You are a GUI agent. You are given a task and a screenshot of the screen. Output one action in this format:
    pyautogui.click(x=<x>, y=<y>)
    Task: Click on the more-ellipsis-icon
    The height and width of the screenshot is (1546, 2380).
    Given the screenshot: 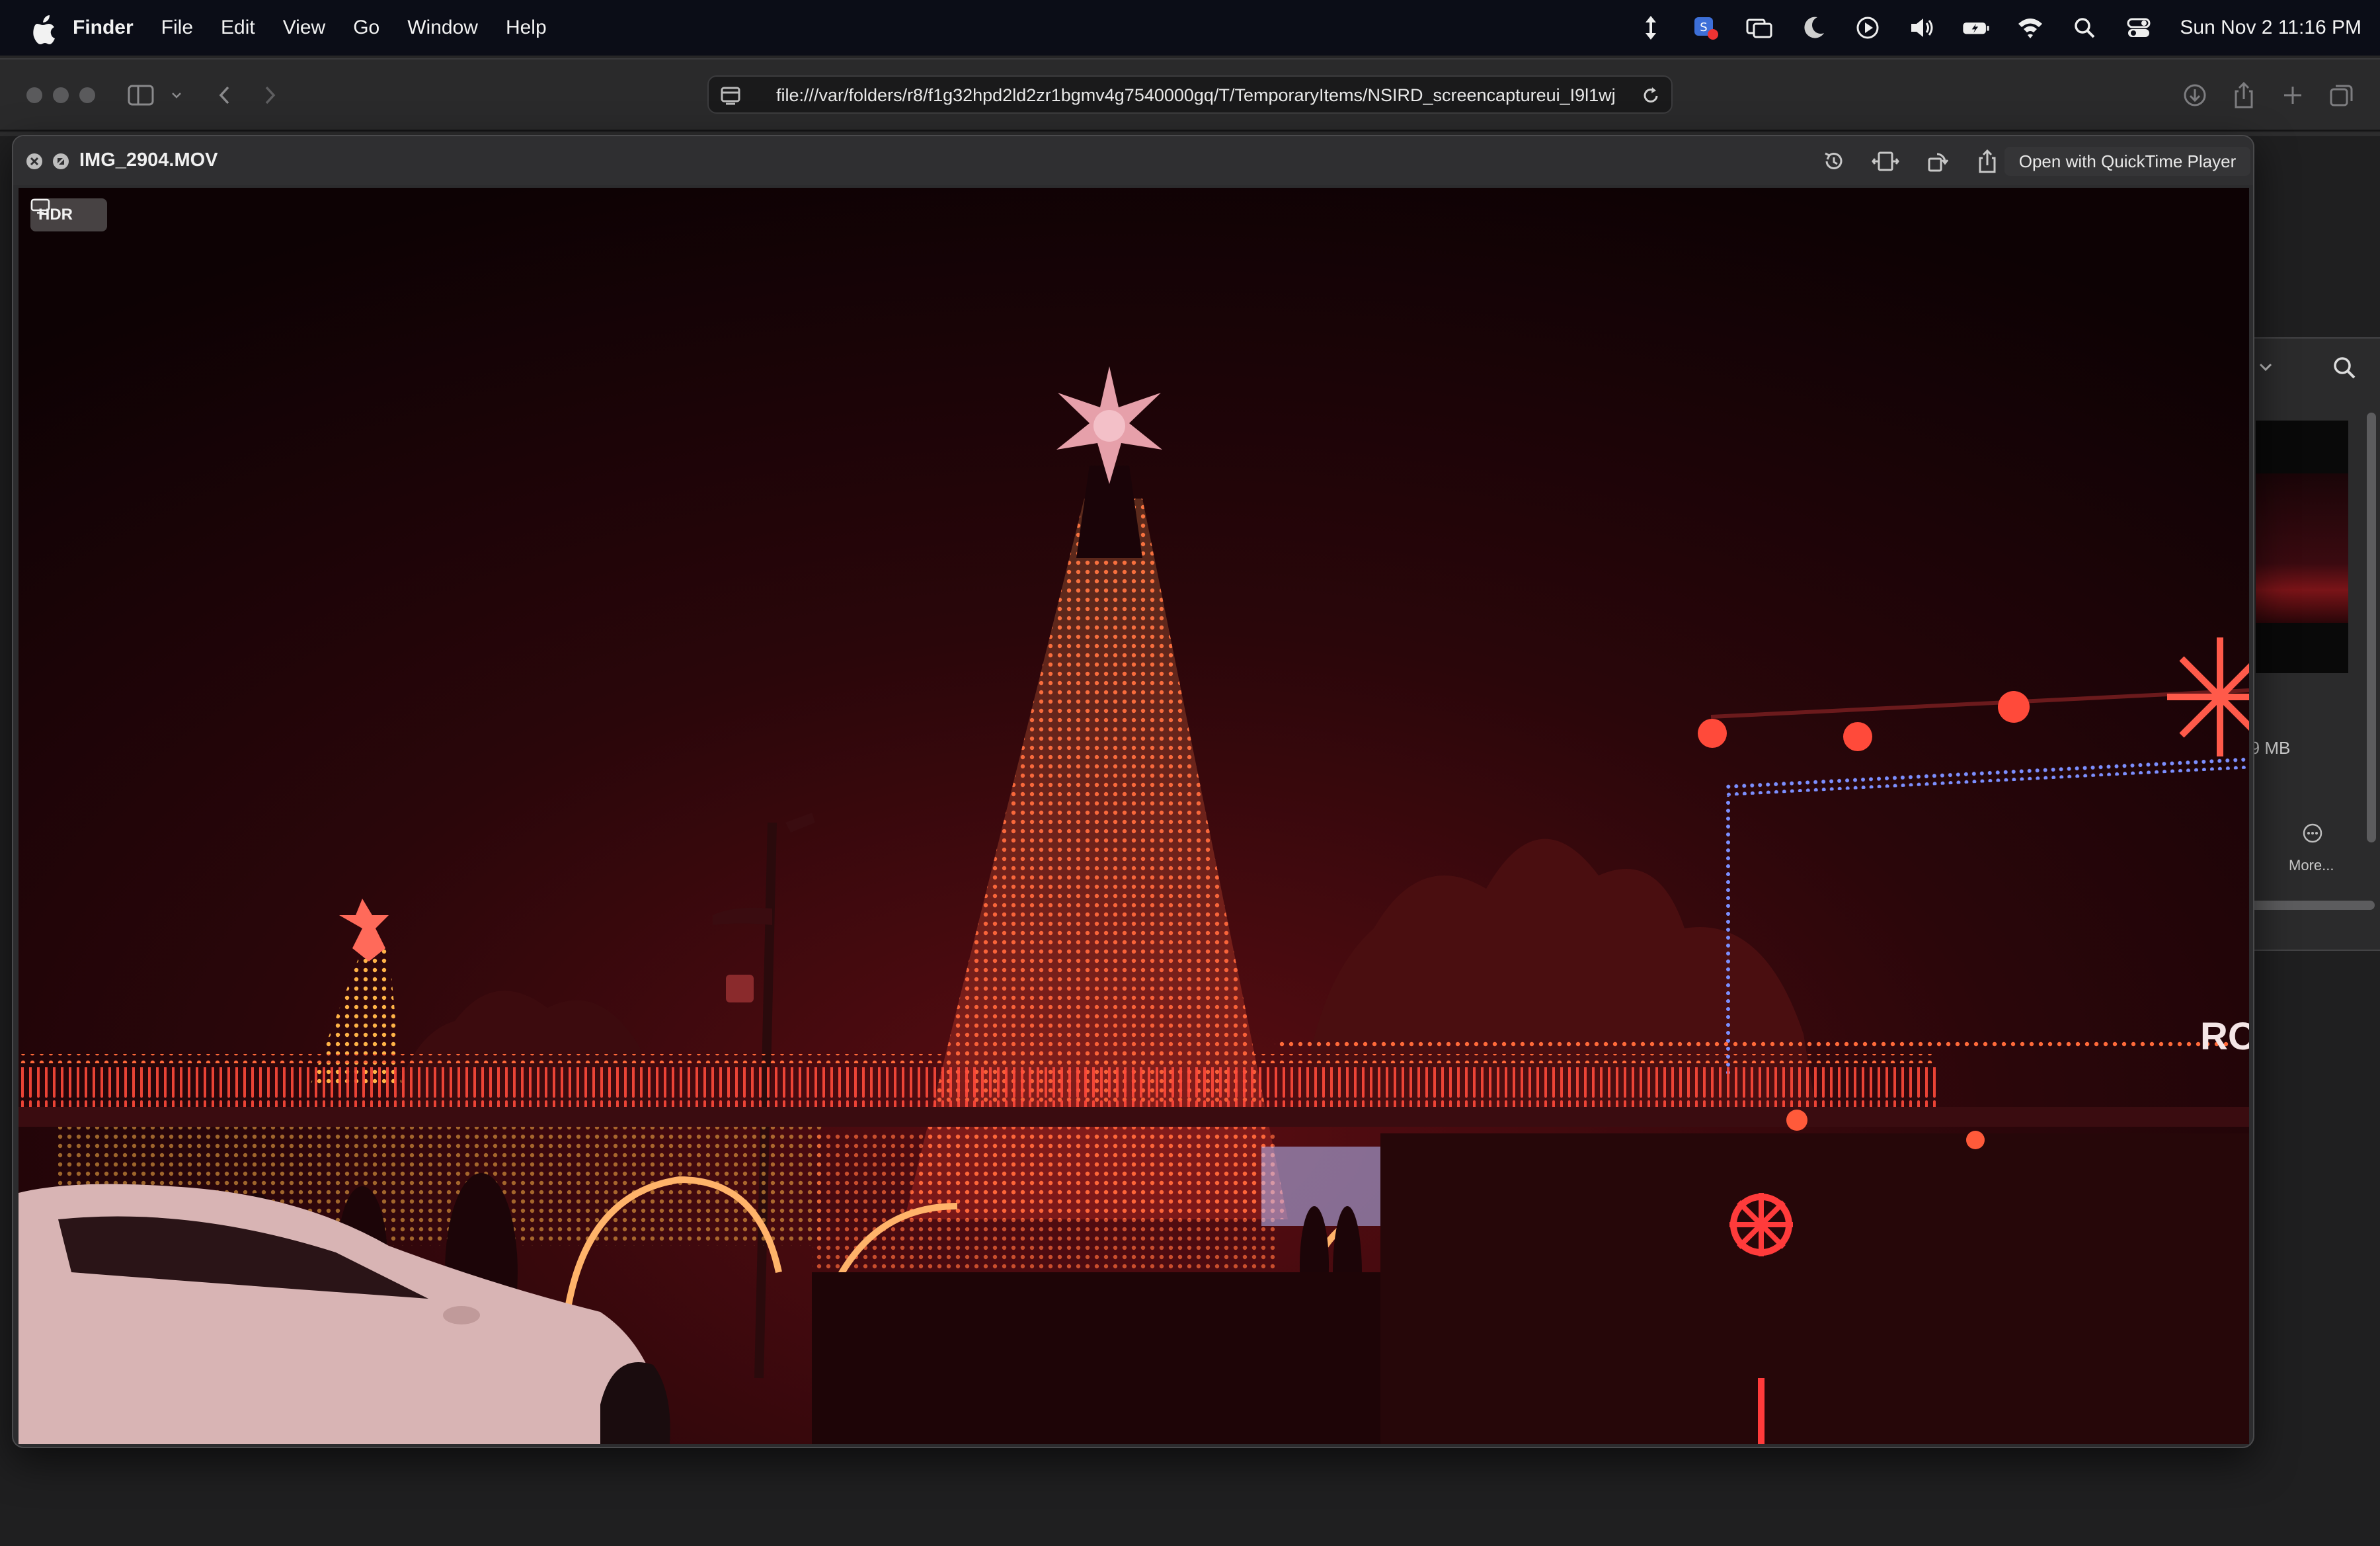 What is the action you would take?
    pyautogui.click(x=2312, y=833)
    